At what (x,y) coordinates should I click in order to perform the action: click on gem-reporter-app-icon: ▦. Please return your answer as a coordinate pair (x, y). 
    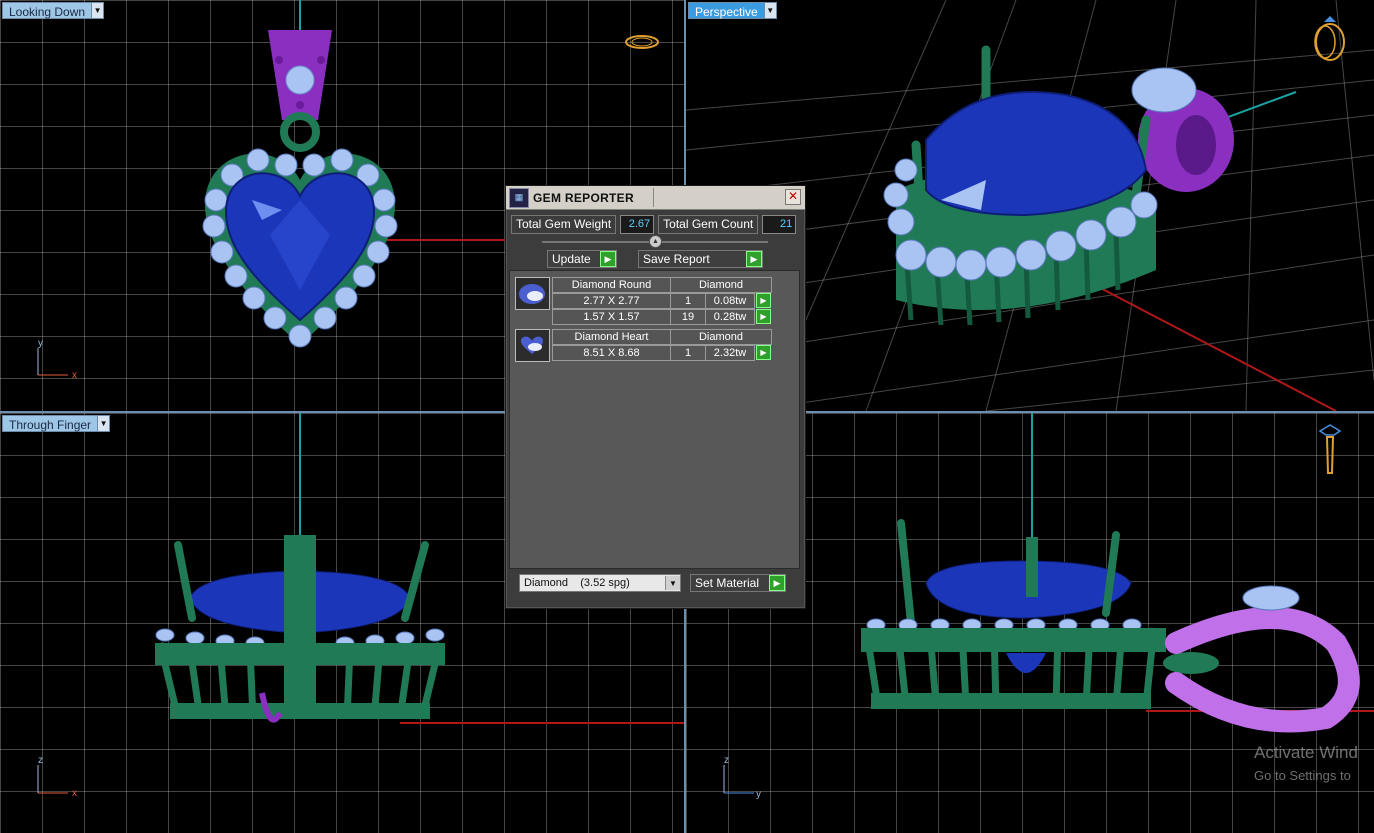
    Looking at the image, I should click on (519, 197).